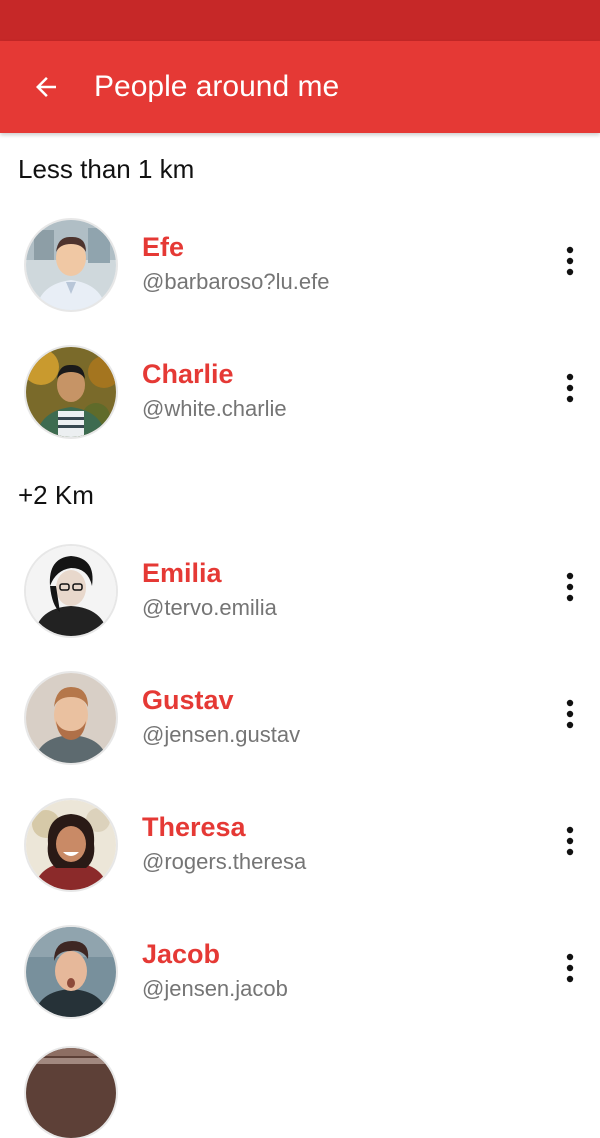 Image resolution: width=600 pixels, height=1138 pixels. I want to click on arrow-back-icon, so click(46, 87).